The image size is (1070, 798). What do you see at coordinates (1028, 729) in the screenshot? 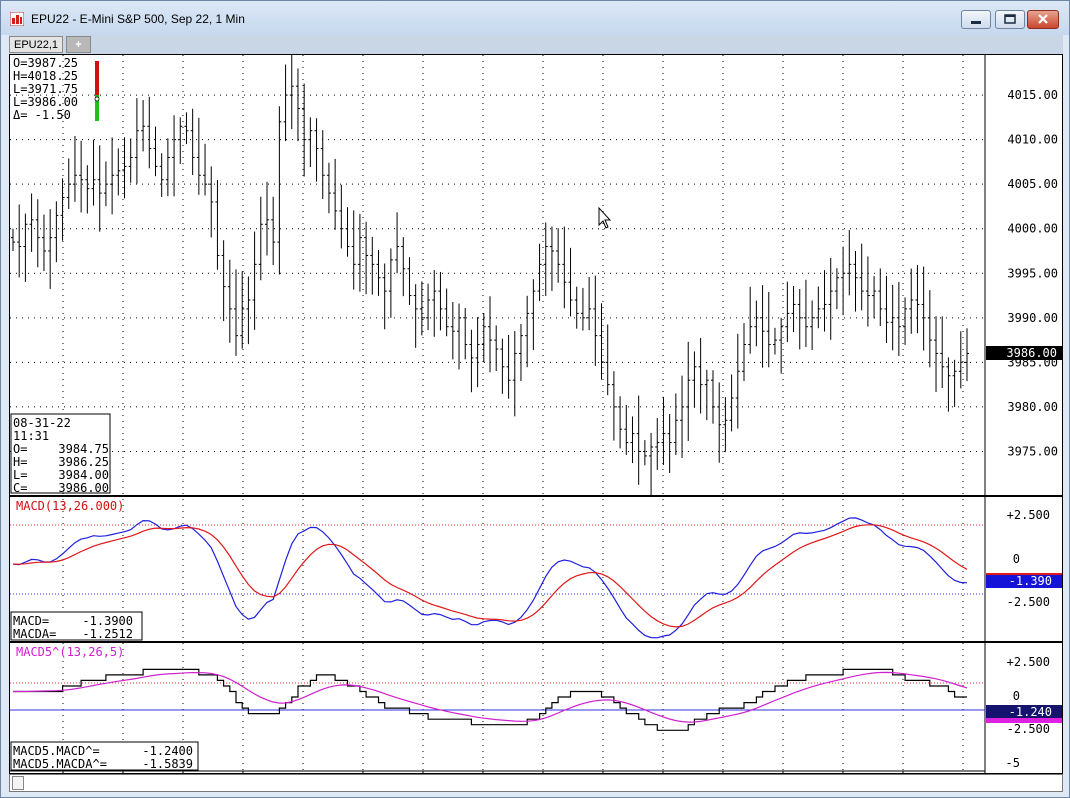
I see `macd5-tick-lower: -2.500` at bounding box center [1028, 729].